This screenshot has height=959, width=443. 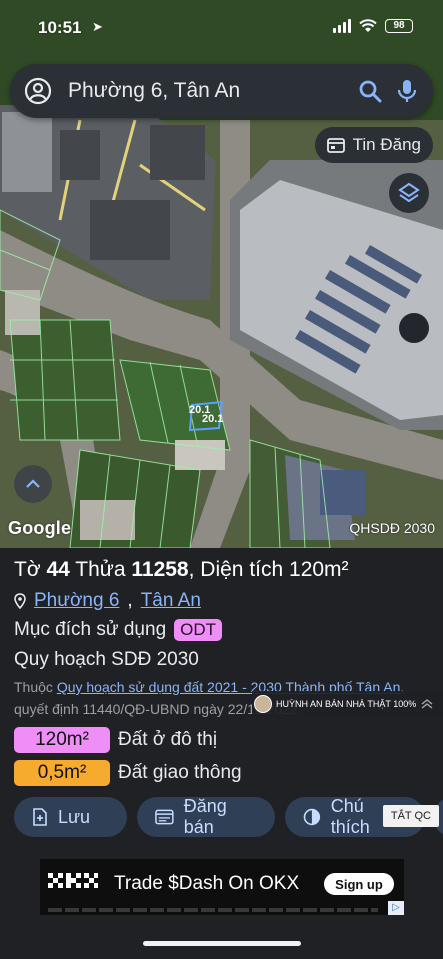 What do you see at coordinates (319, 569) in the screenshot?
I see `parcel-area: 120m²` at bounding box center [319, 569].